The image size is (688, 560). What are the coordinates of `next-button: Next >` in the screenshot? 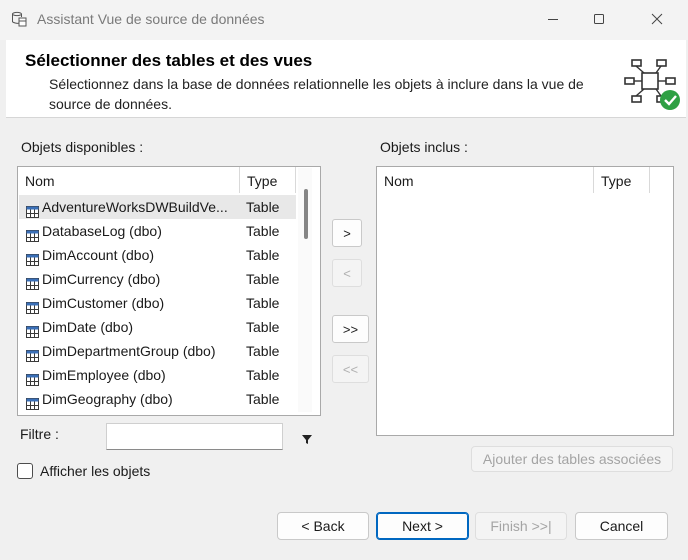 It's located at (422, 526).